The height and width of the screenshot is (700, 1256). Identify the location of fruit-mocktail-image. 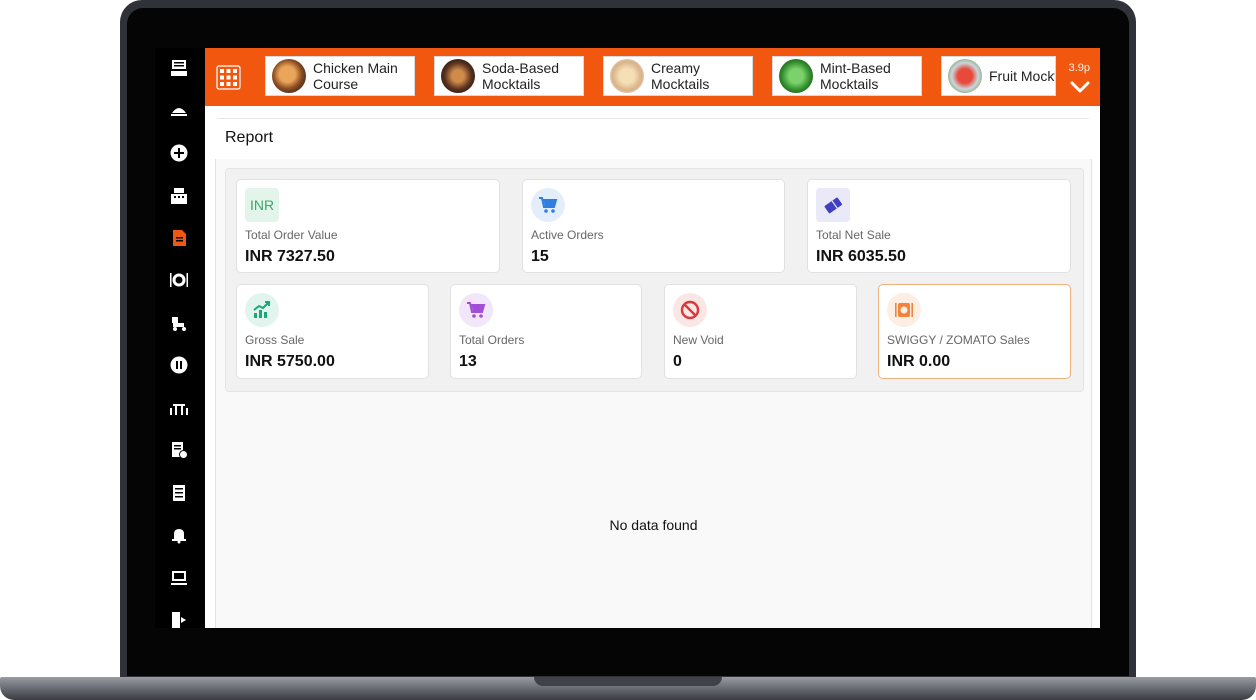
(965, 76).